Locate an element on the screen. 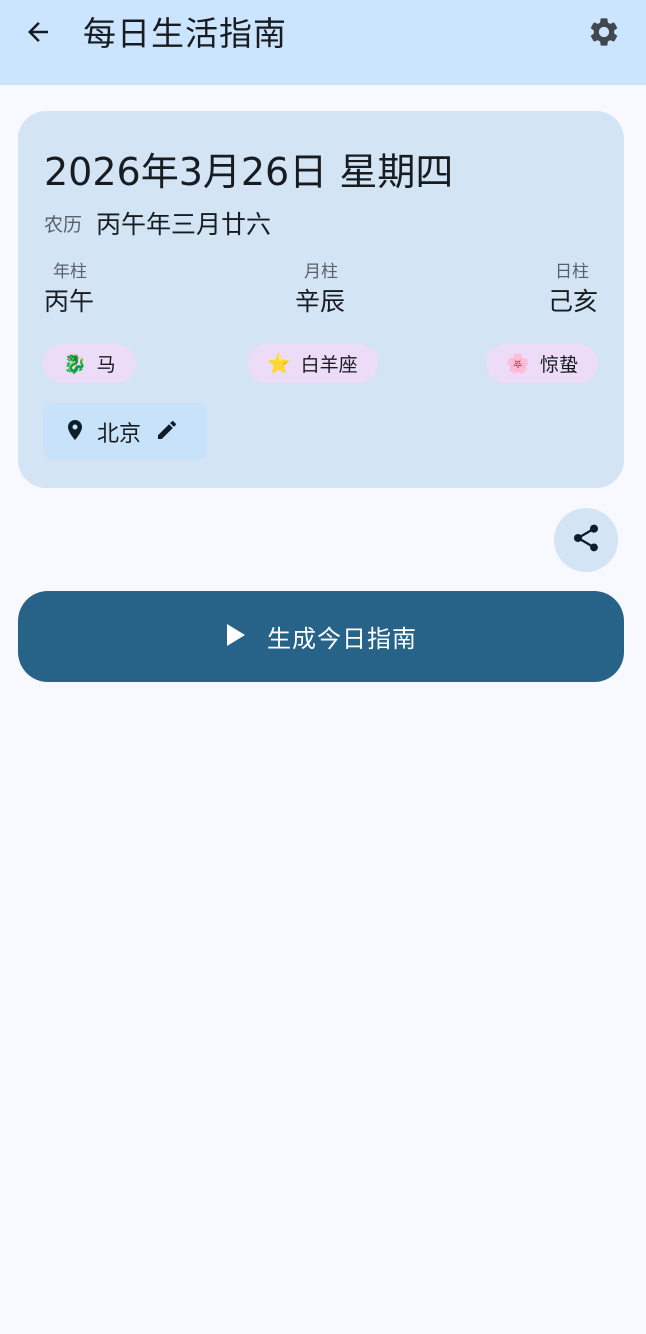  constellation-chip: ⭐ 白羊座 is located at coordinates (312, 363).